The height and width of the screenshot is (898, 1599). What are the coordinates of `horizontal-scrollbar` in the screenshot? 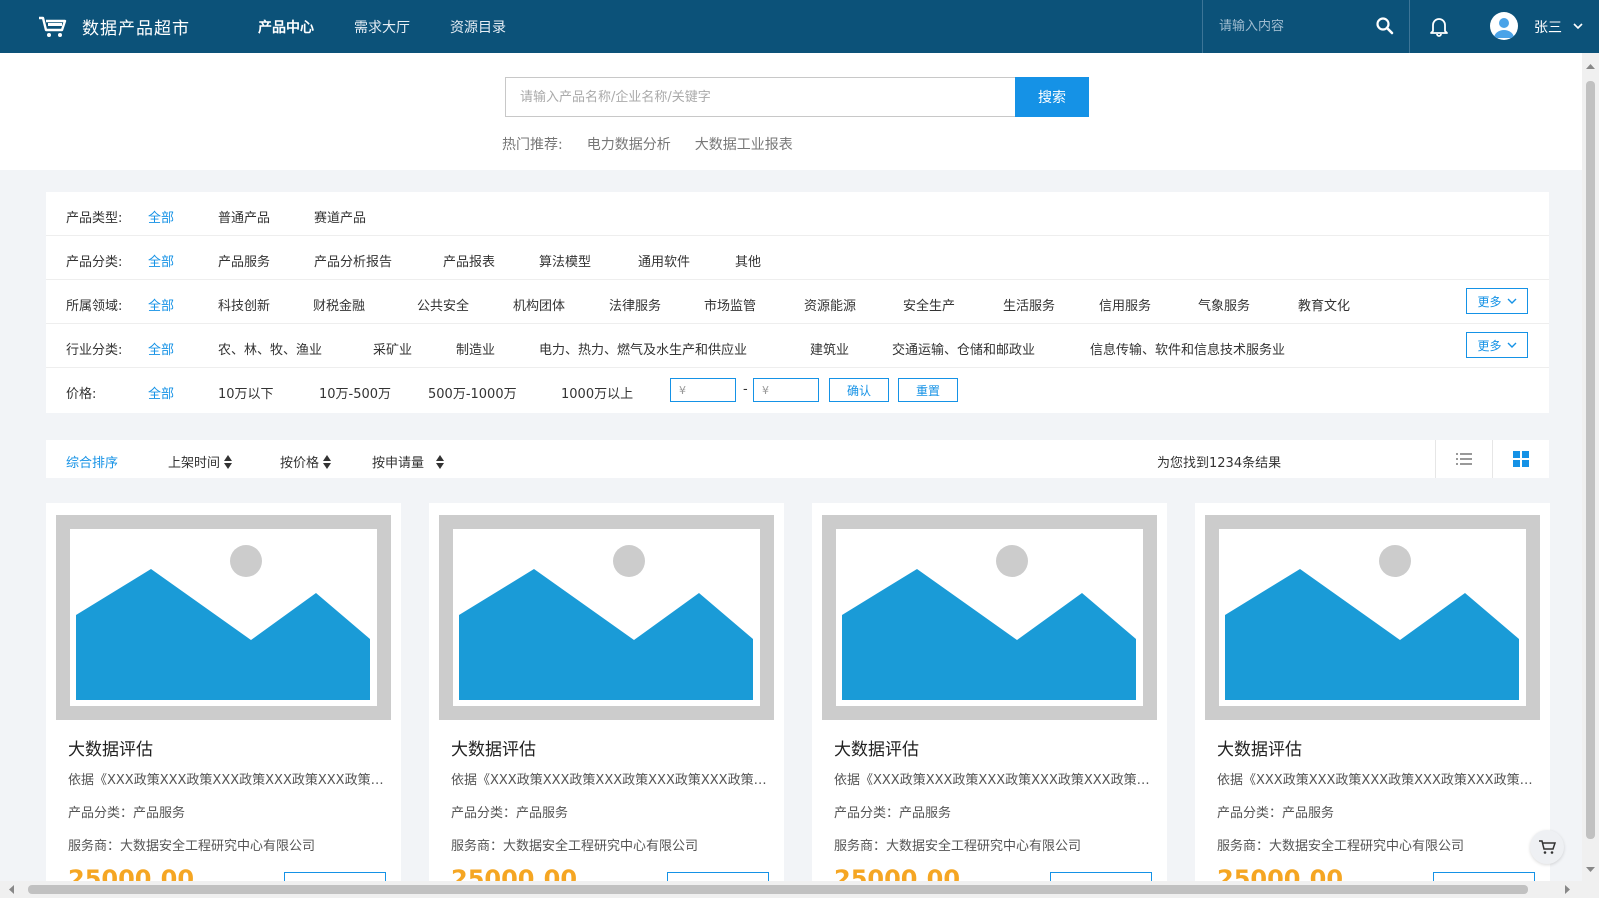 It's located at (799, 889).